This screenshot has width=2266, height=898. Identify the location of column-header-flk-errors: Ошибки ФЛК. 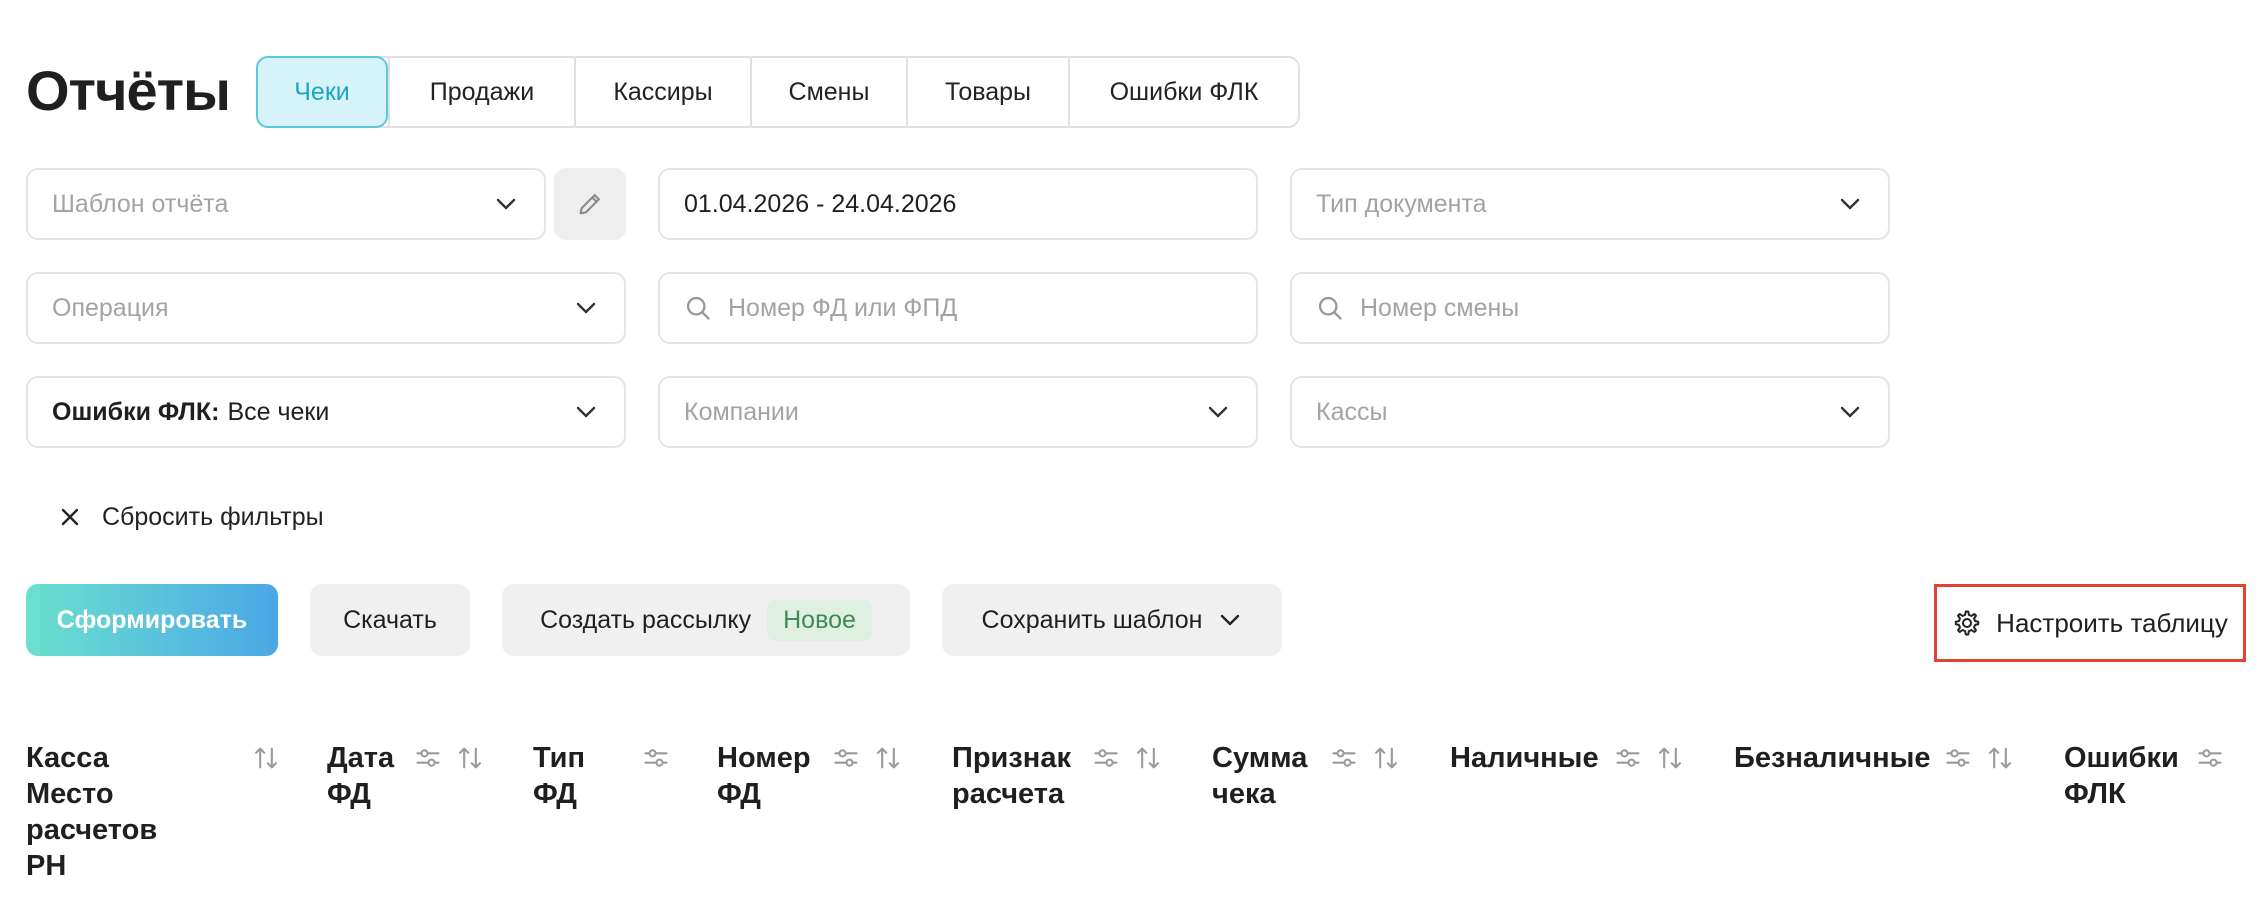
(2121, 776).